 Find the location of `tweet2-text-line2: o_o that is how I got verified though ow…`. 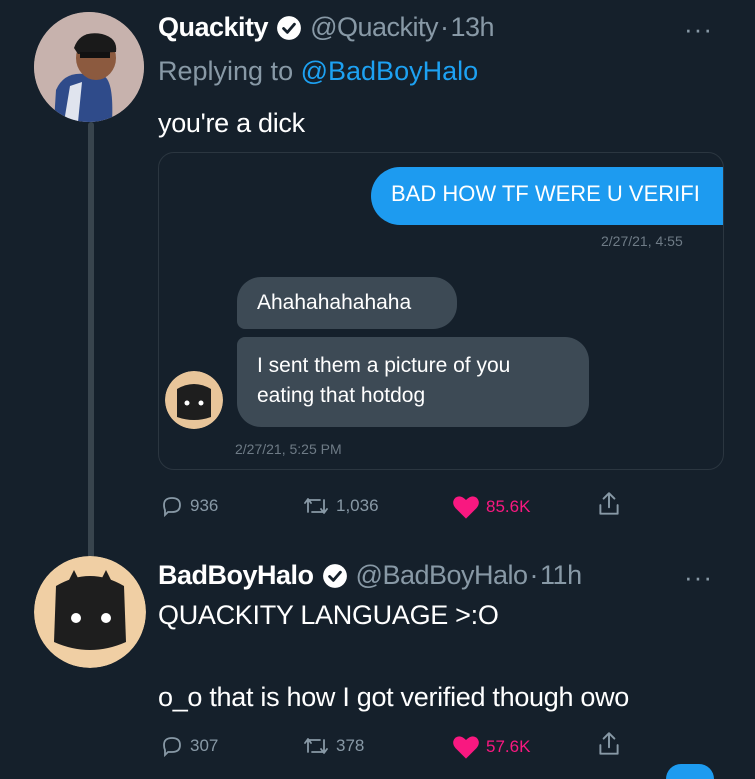

tweet2-text-line2: o_o that is how I got verified though ow… is located at coordinates (394, 697).